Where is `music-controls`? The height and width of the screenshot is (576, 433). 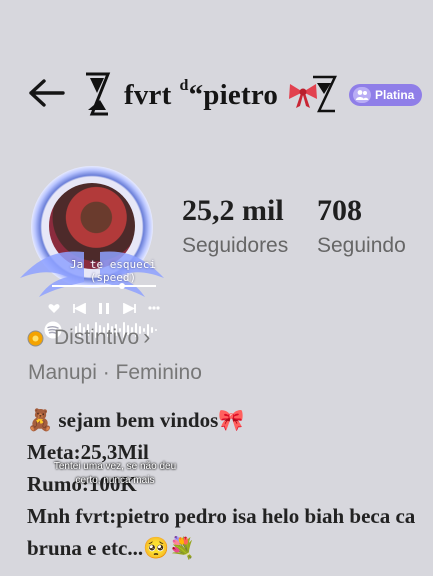 music-controls is located at coordinates (104, 308).